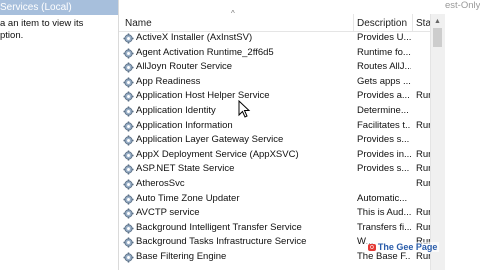 This screenshot has height=270, width=480. Describe the element at coordinates (407, 247) in the screenshot. I see `watermark-text: The Gee Page` at that location.